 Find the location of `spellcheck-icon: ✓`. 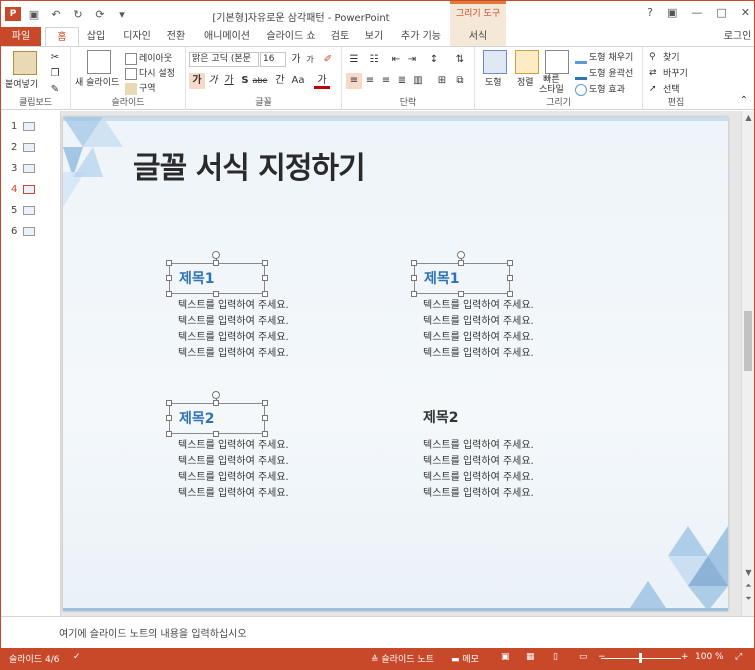

spellcheck-icon: ✓ is located at coordinates (77, 657).